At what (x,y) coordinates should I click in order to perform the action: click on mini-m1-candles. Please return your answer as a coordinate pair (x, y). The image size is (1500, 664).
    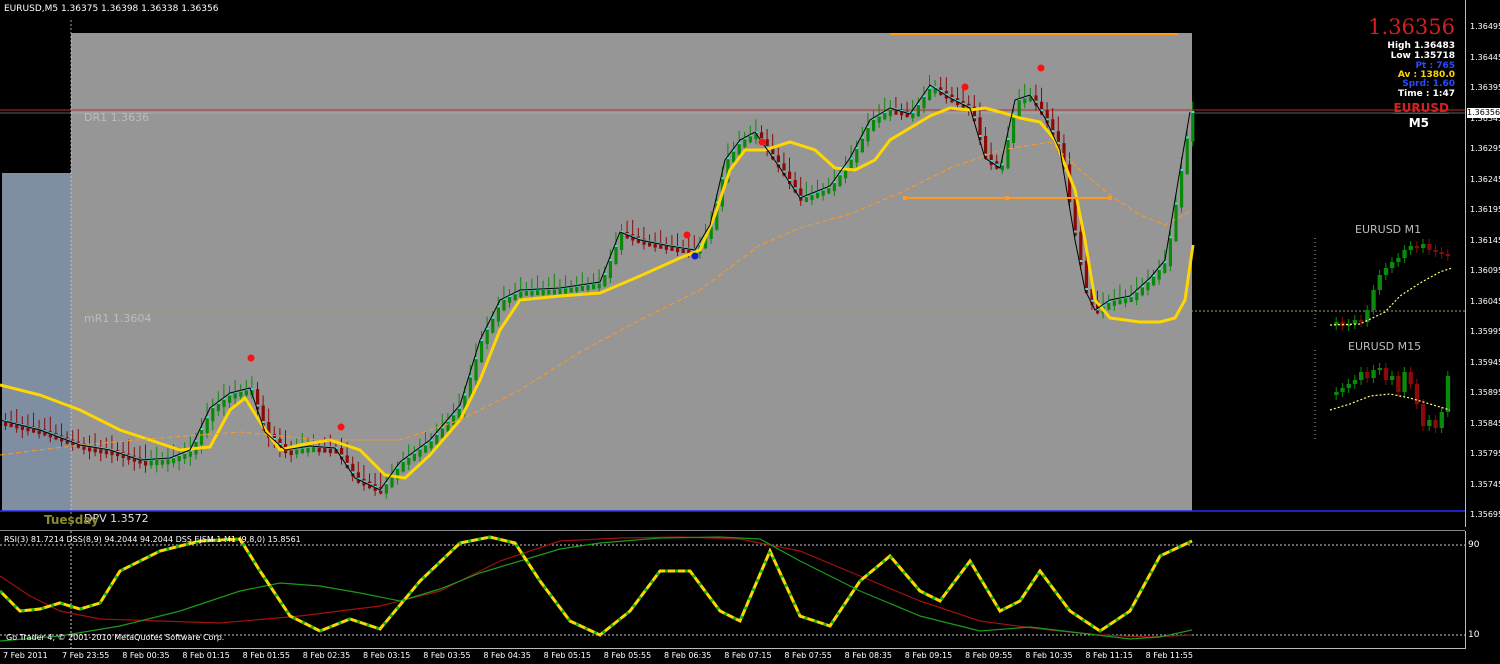
    Looking at the image, I should click on (1392, 285).